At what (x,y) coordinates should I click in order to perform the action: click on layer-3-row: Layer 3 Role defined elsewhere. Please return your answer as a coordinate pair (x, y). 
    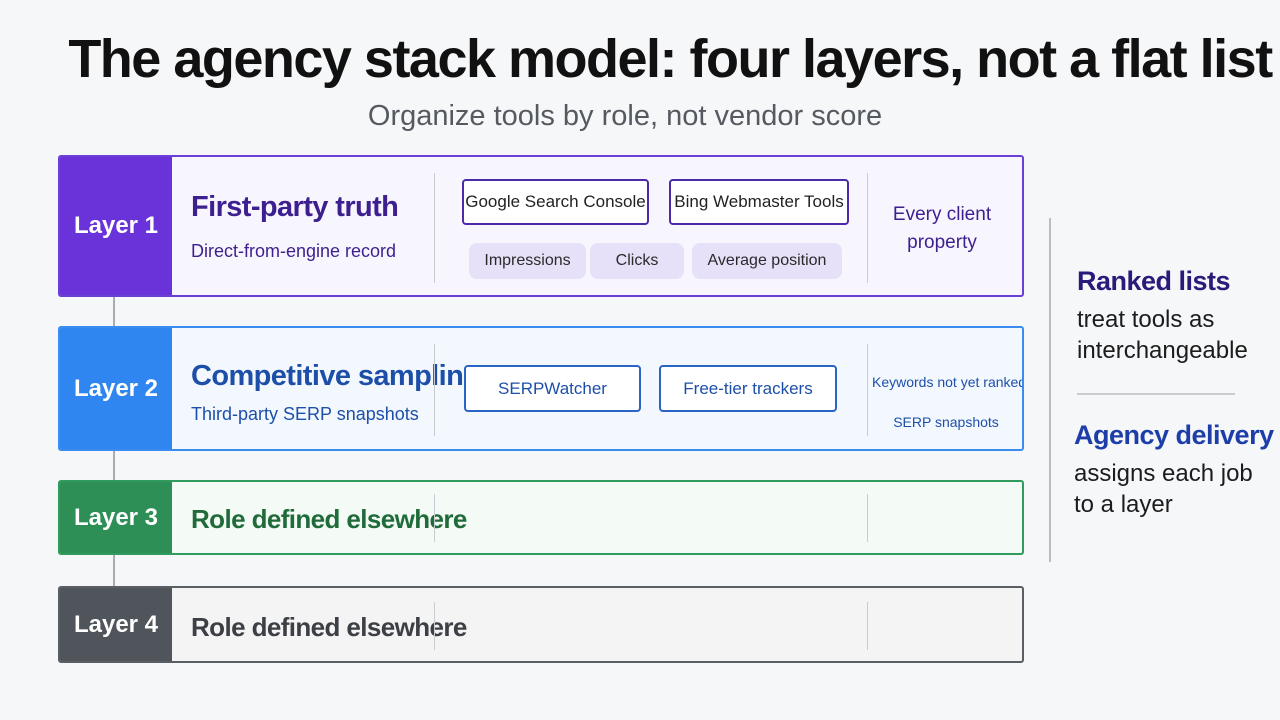
    Looking at the image, I should click on (541, 517).